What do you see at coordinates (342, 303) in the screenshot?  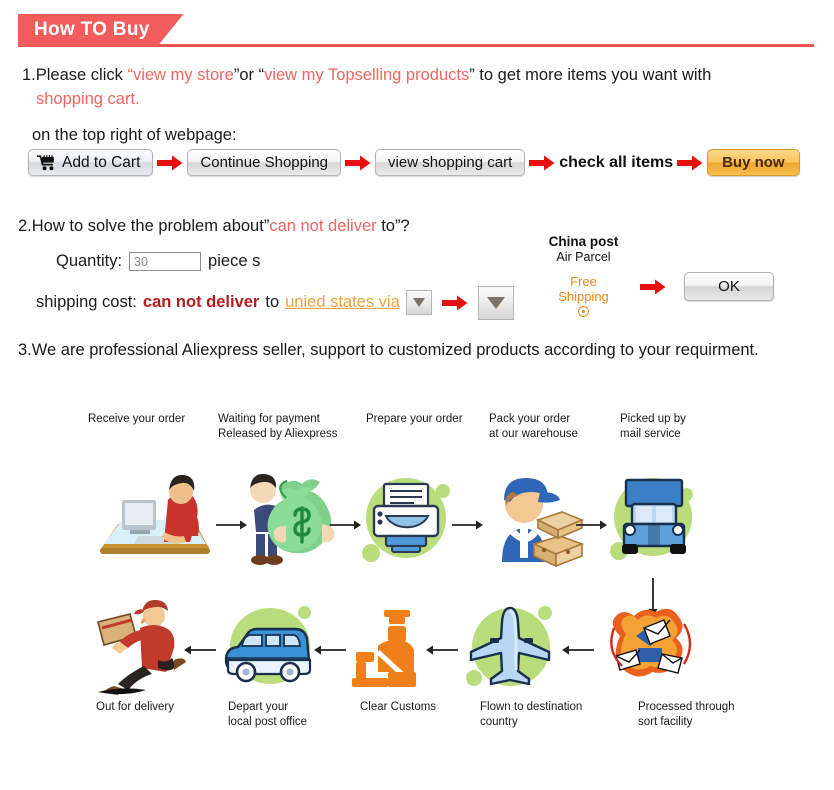 I see `shipping-country-link: unied states via` at bounding box center [342, 303].